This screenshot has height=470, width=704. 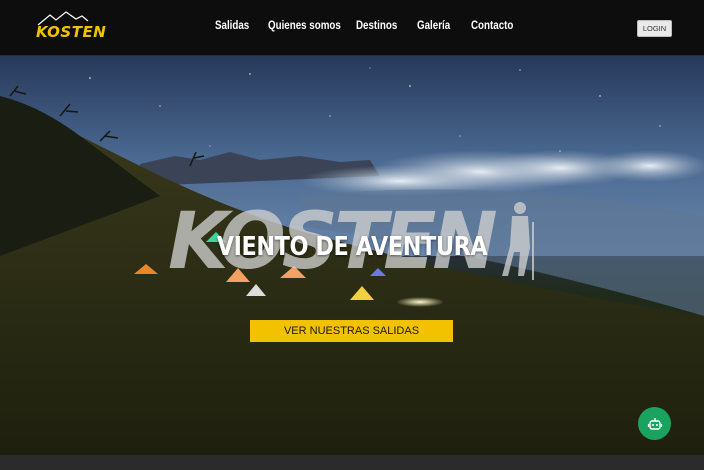 I want to click on nav-link-contacto: Contacto, so click(x=492, y=26).